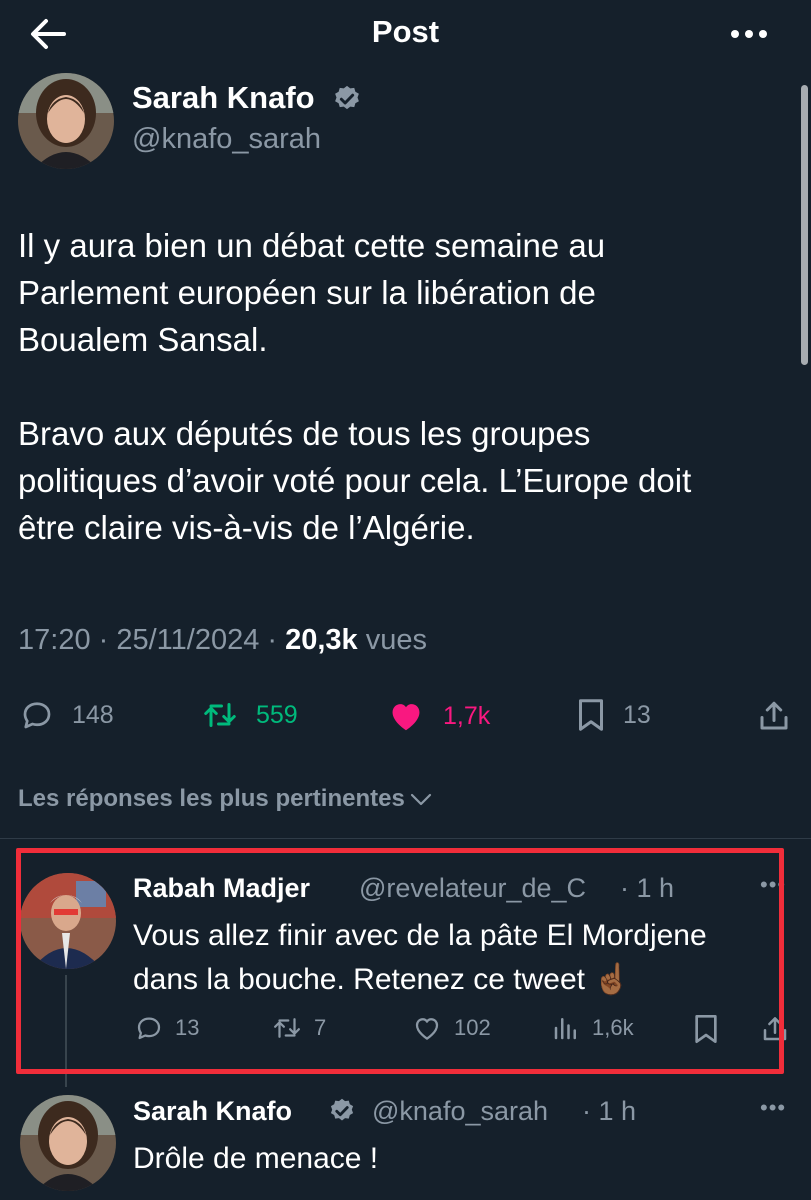  Describe the element at coordinates (249, 715) in the screenshot. I see `retweet-button: 559` at that location.